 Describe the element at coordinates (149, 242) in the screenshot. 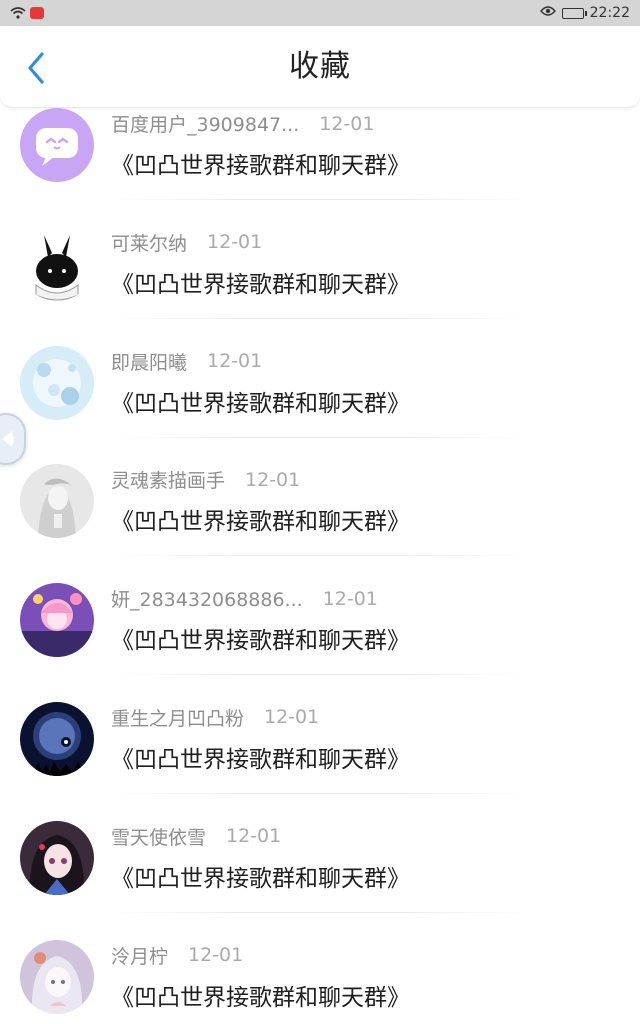

I see `username: 可莱尔纳` at that location.